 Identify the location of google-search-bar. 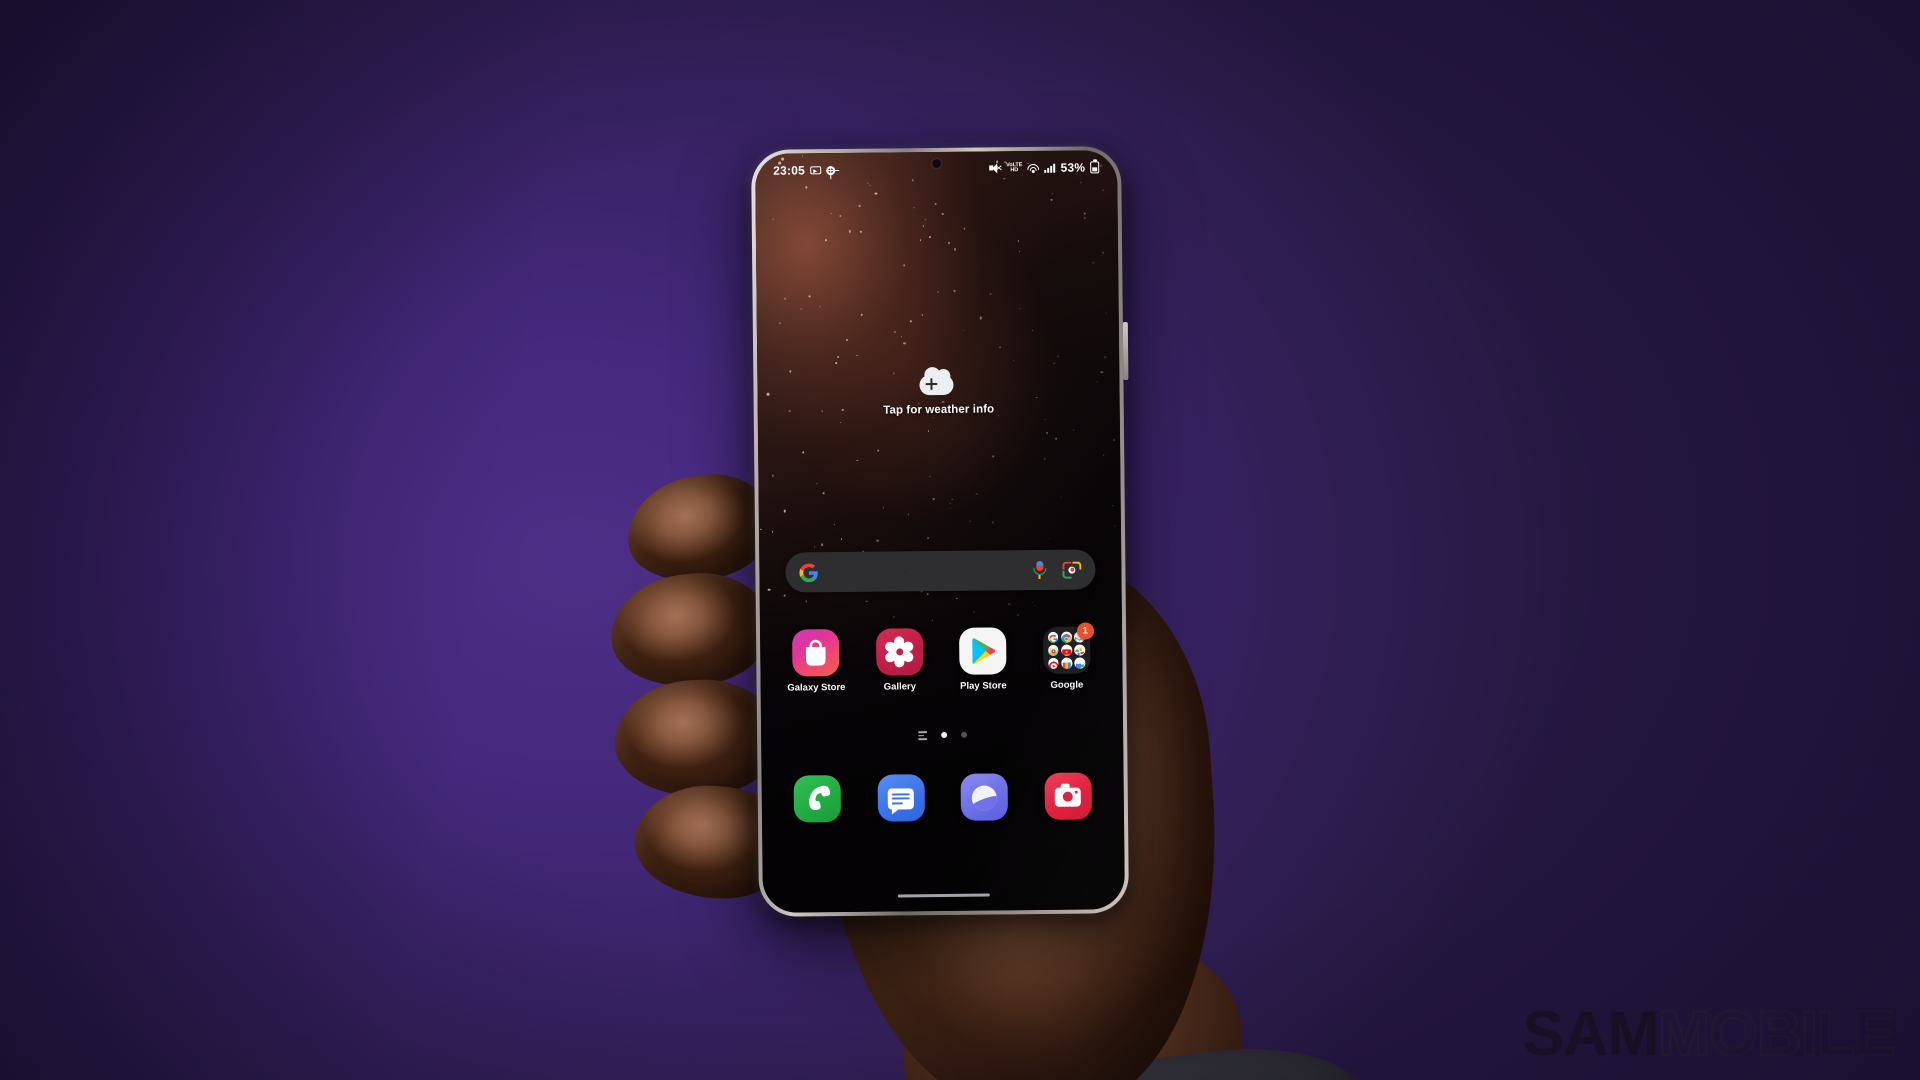
(940, 571).